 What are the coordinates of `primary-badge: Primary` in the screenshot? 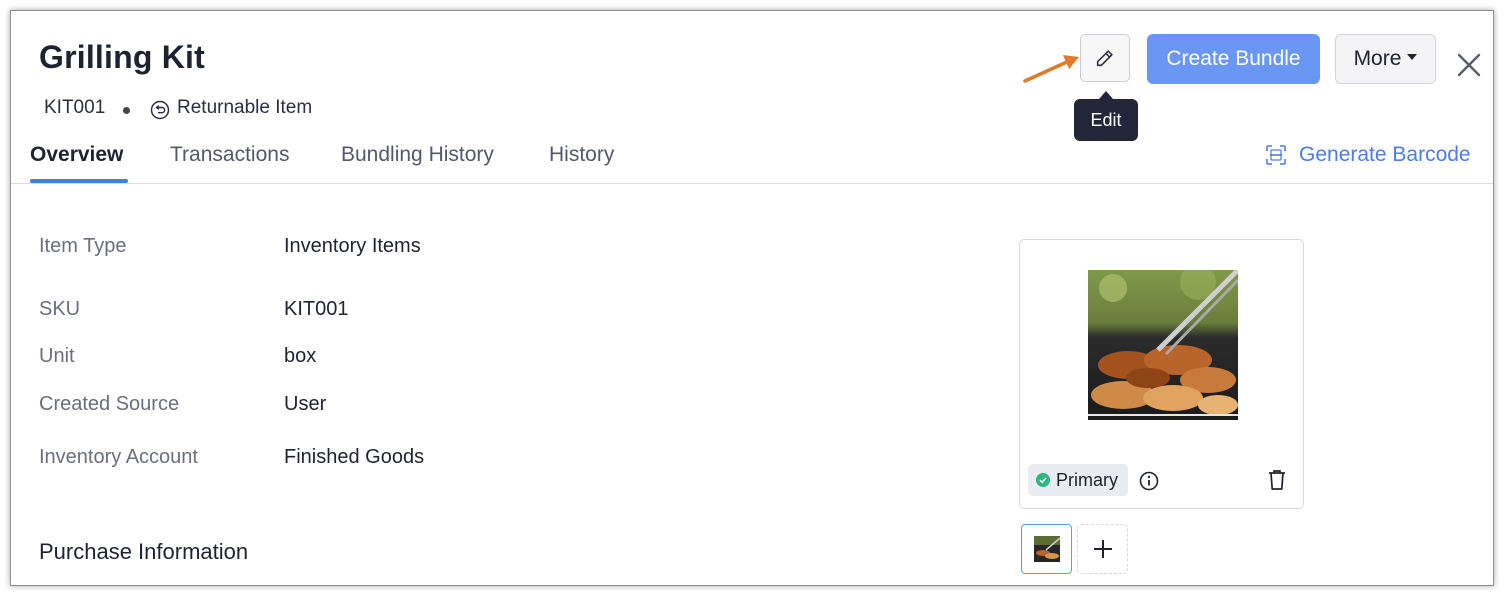 It's located at (1078, 480).